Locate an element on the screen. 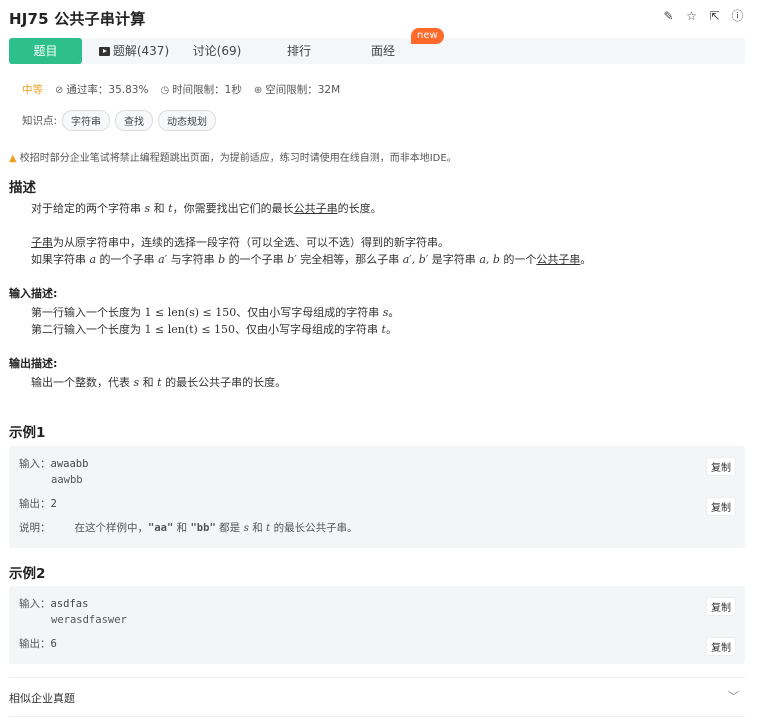  copy-input-button-2: 复制 is located at coordinates (721, 606).